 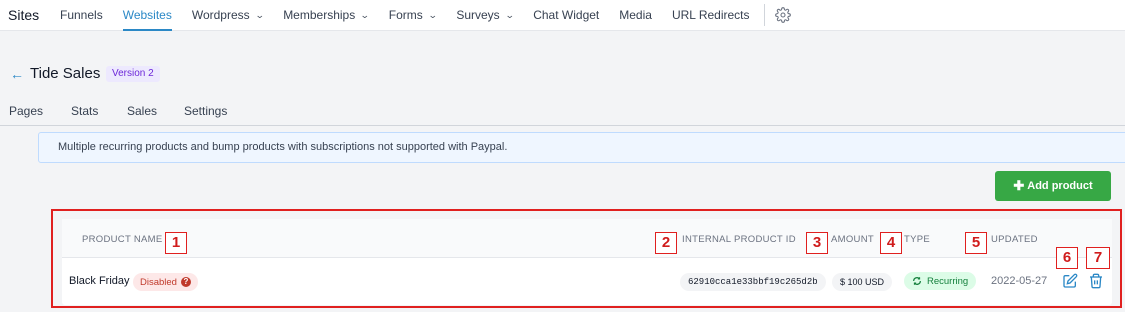 I want to click on annotation-marker-2: 2, so click(x=666, y=243).